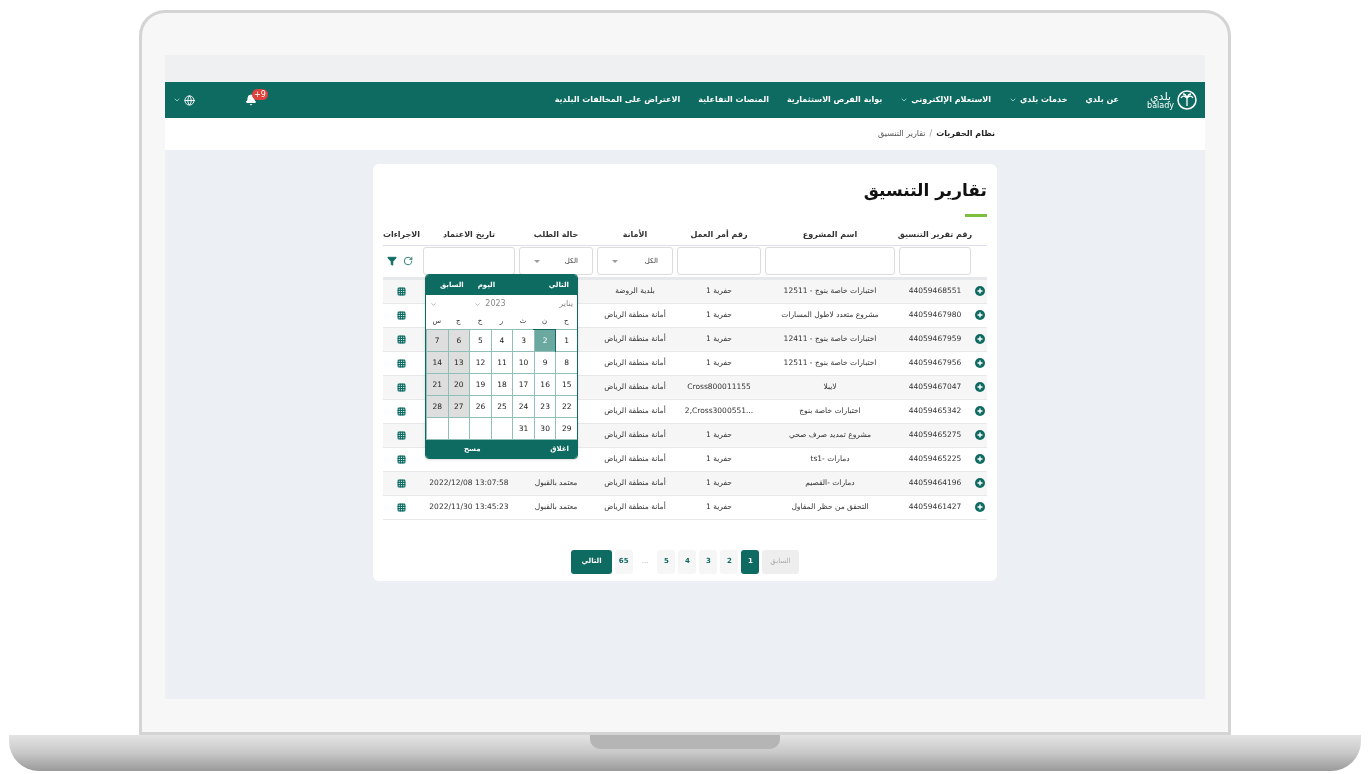  I want to click on title-underline, so click(976, 215).